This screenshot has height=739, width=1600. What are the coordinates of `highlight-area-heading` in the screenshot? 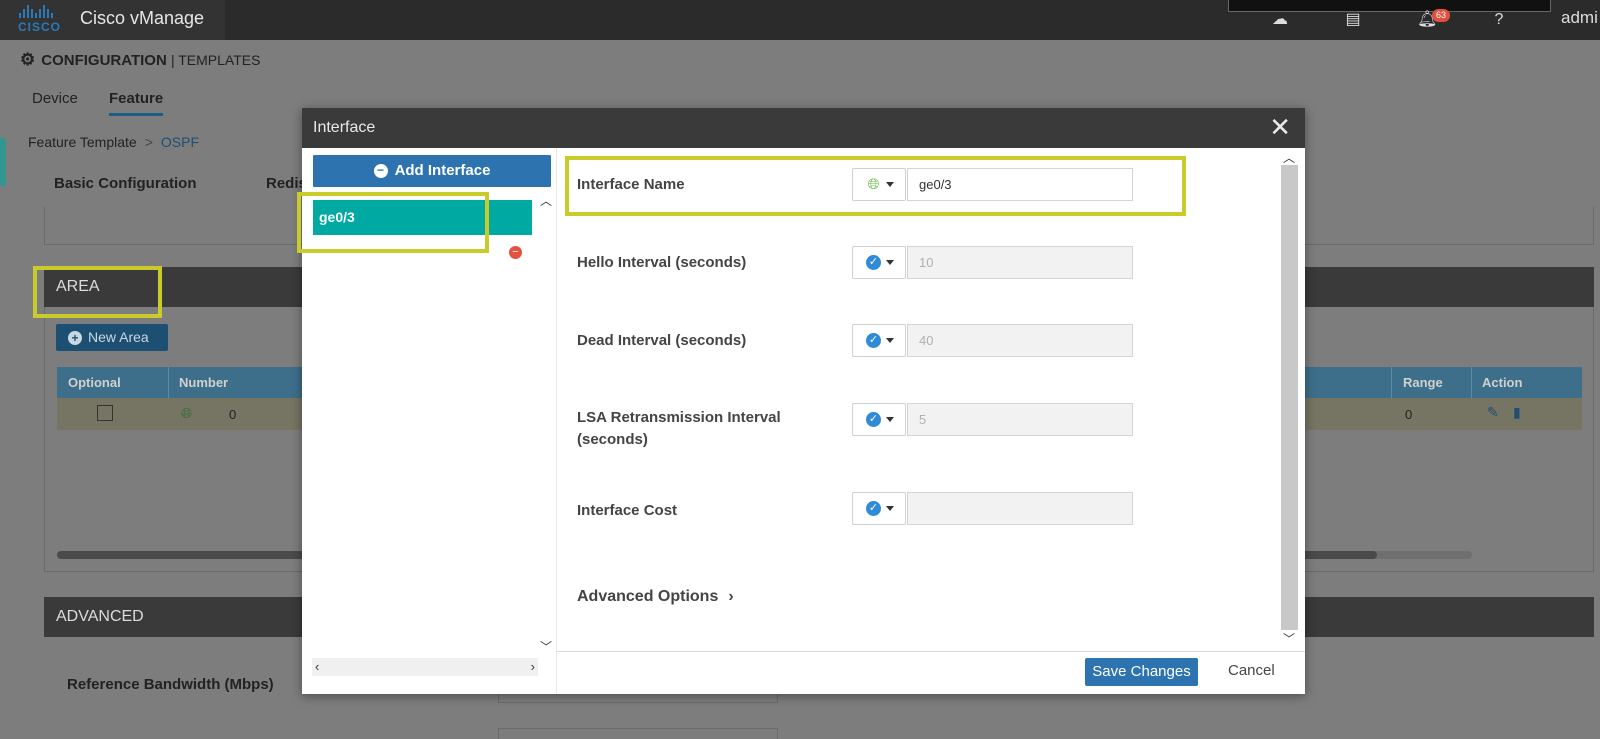 It's located at (97, 292).